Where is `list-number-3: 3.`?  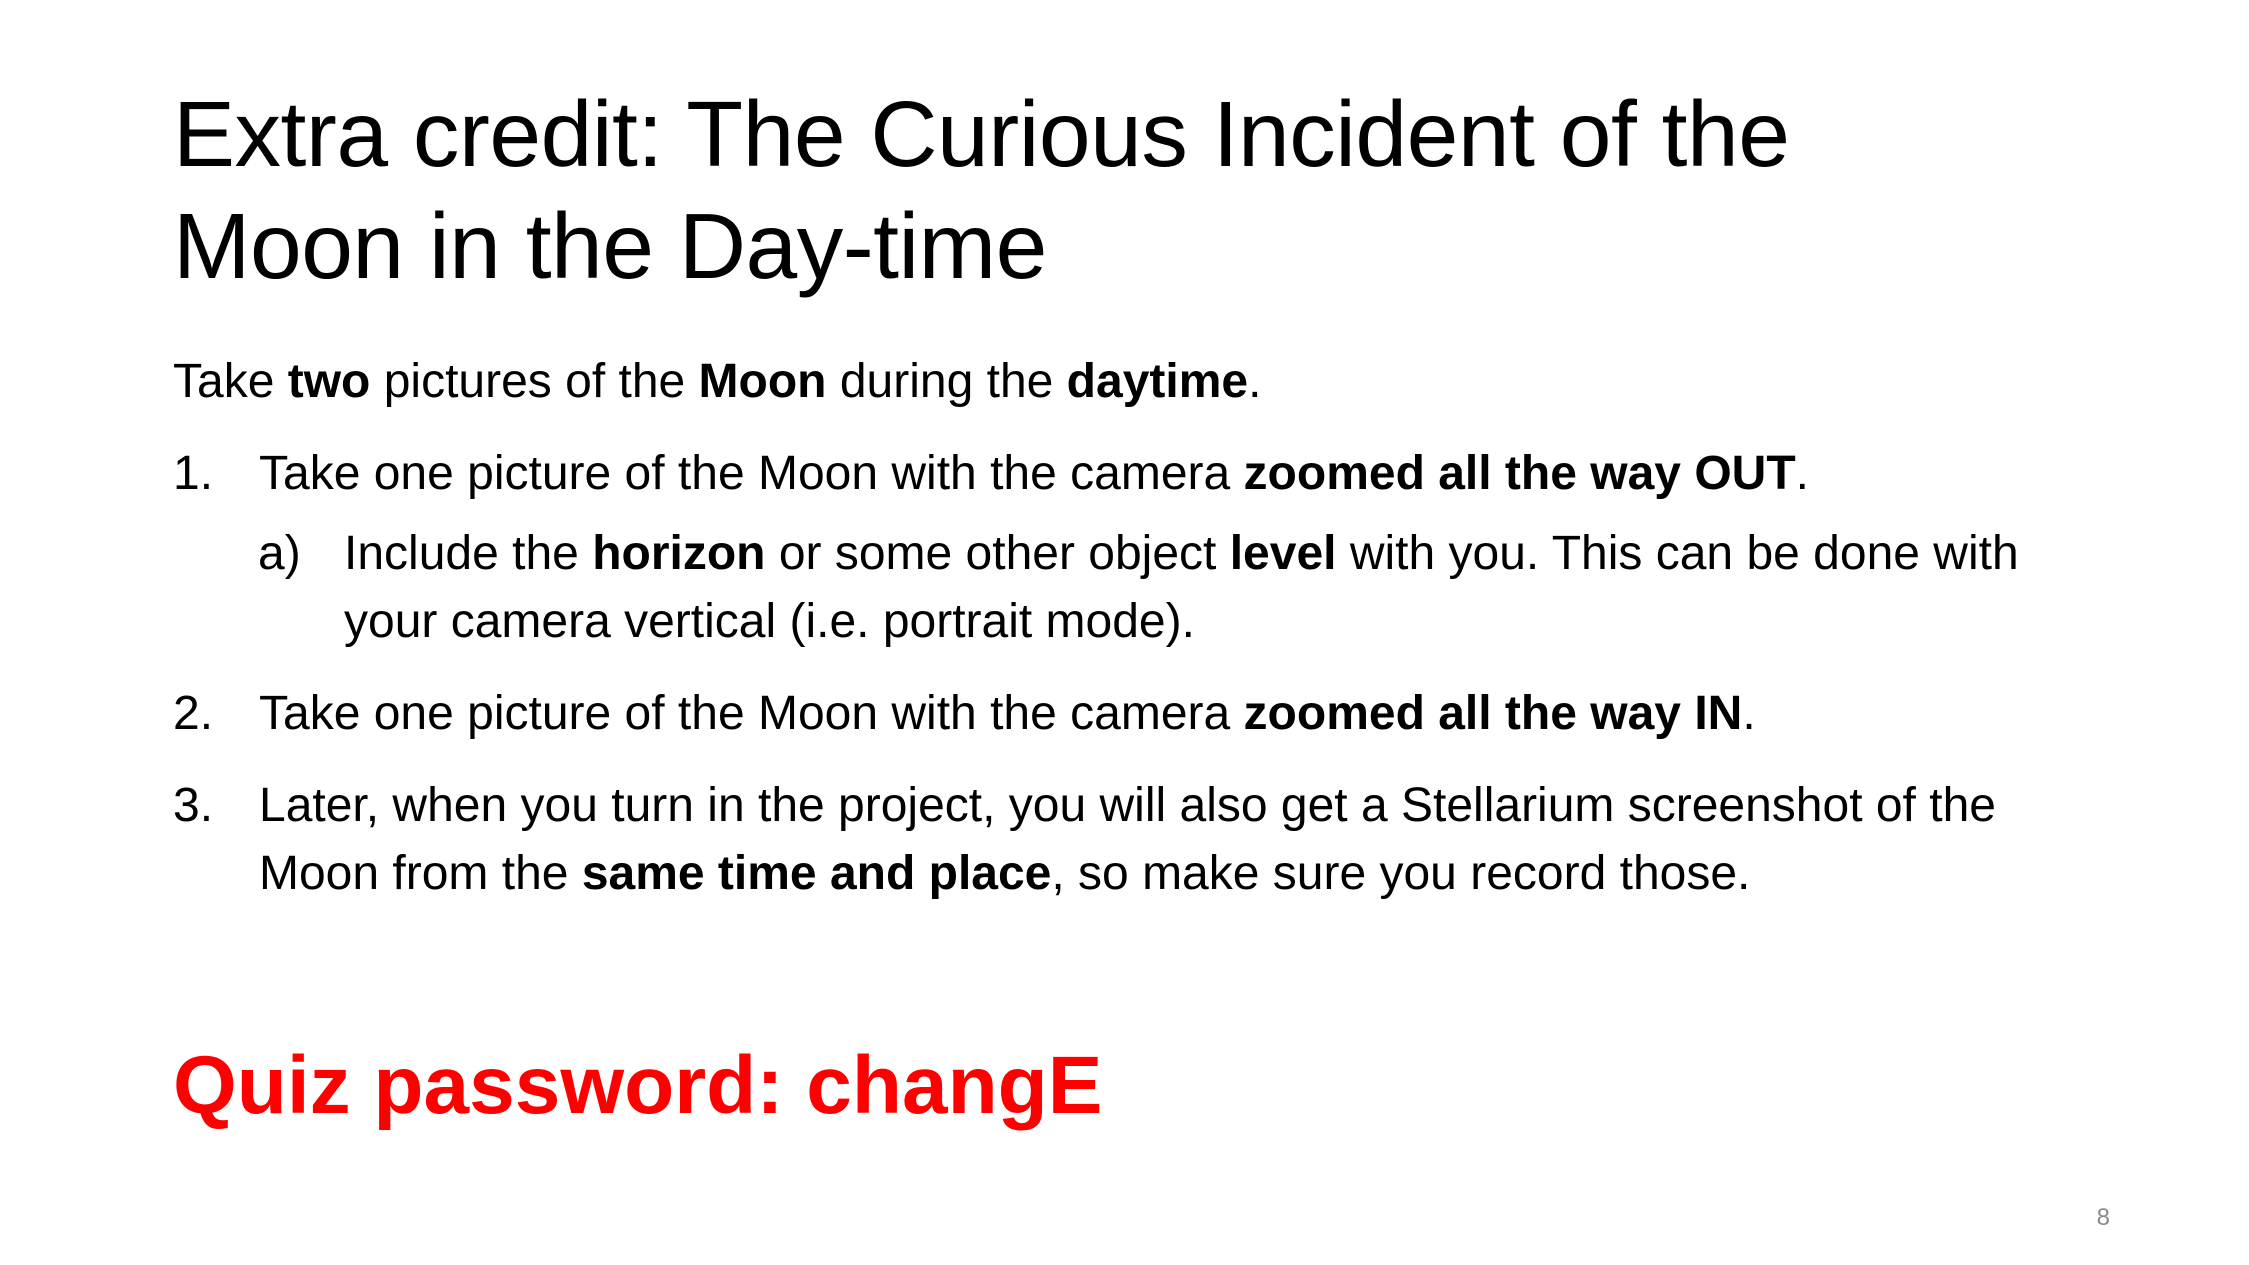 list-number-3: 3. is located at coordinates (193, 805).